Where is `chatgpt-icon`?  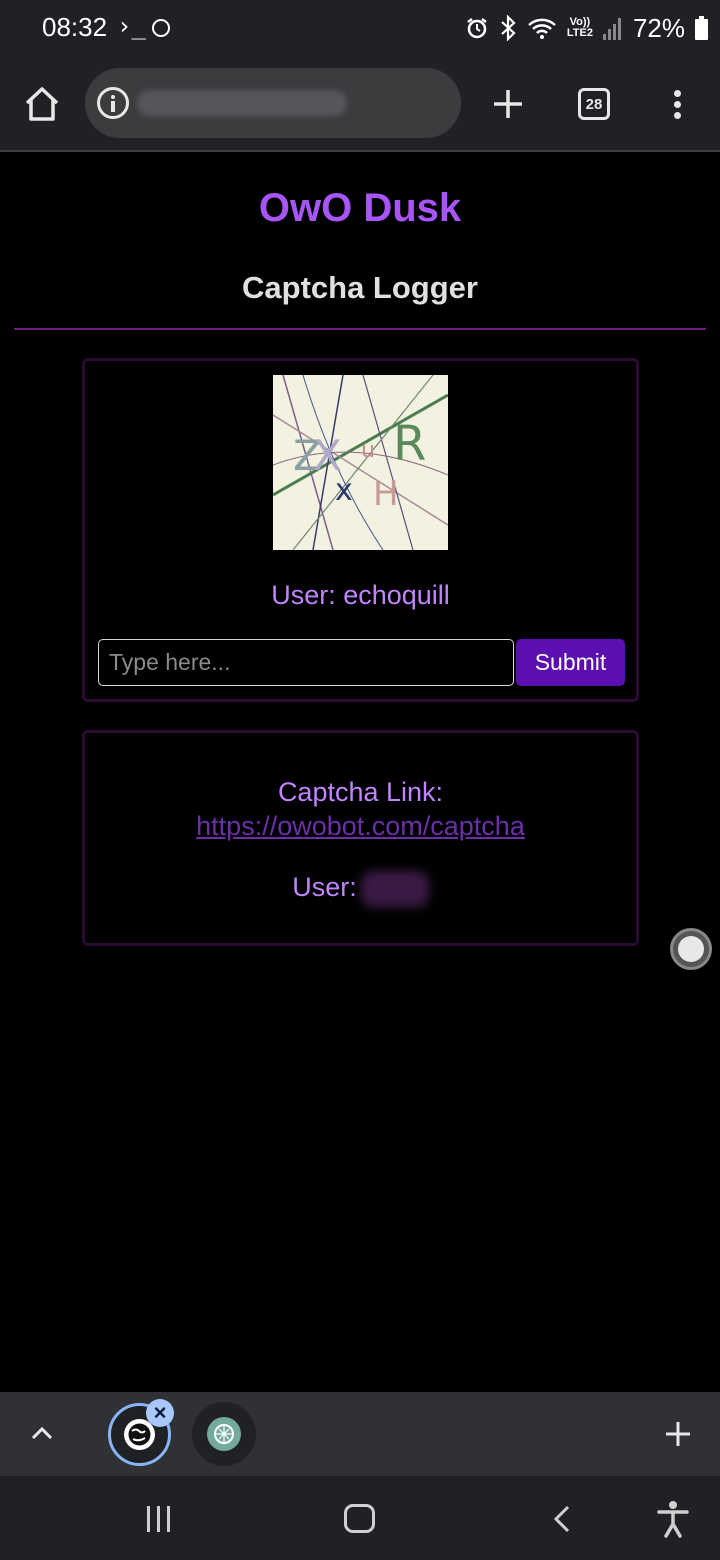 chatgpt-icon is located at coordinates (224, 1434).